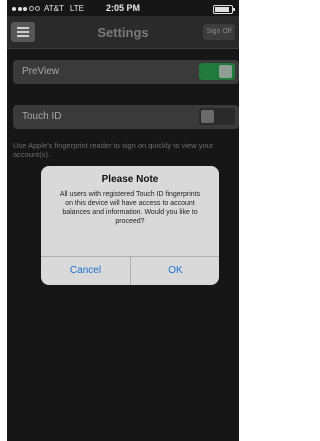  I want to click on nav-bar: Settings Sign Off, so click(123, 32).